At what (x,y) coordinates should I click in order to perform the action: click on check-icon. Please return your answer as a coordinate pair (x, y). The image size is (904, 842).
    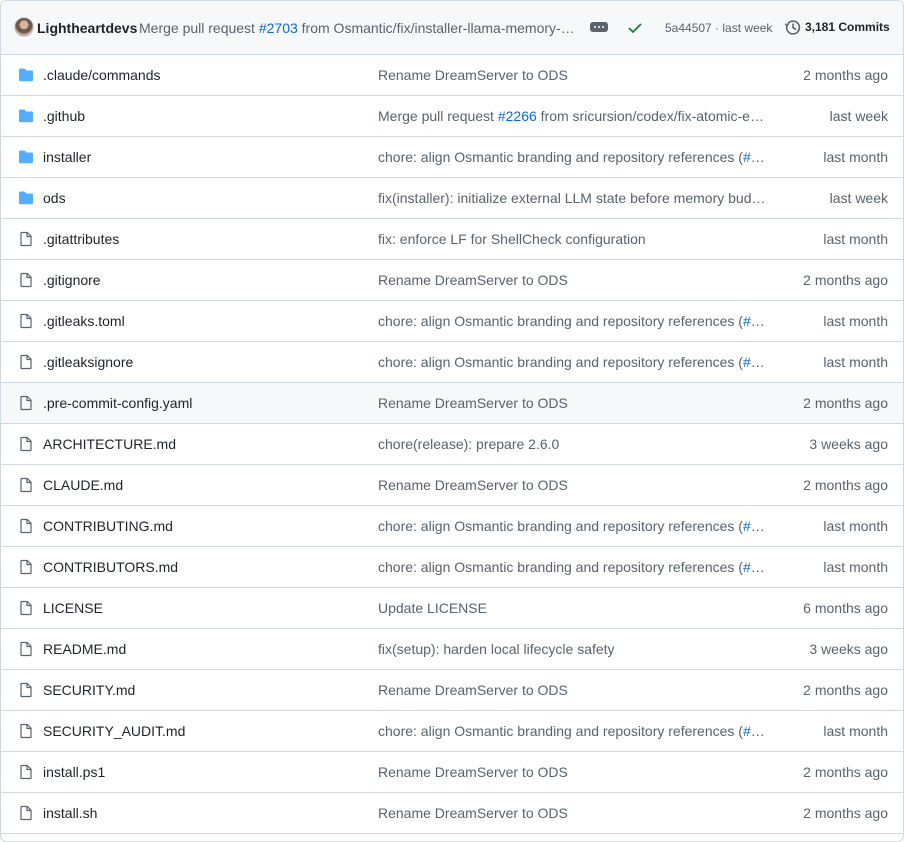
    Looking at the image, I should click on (635, 28).